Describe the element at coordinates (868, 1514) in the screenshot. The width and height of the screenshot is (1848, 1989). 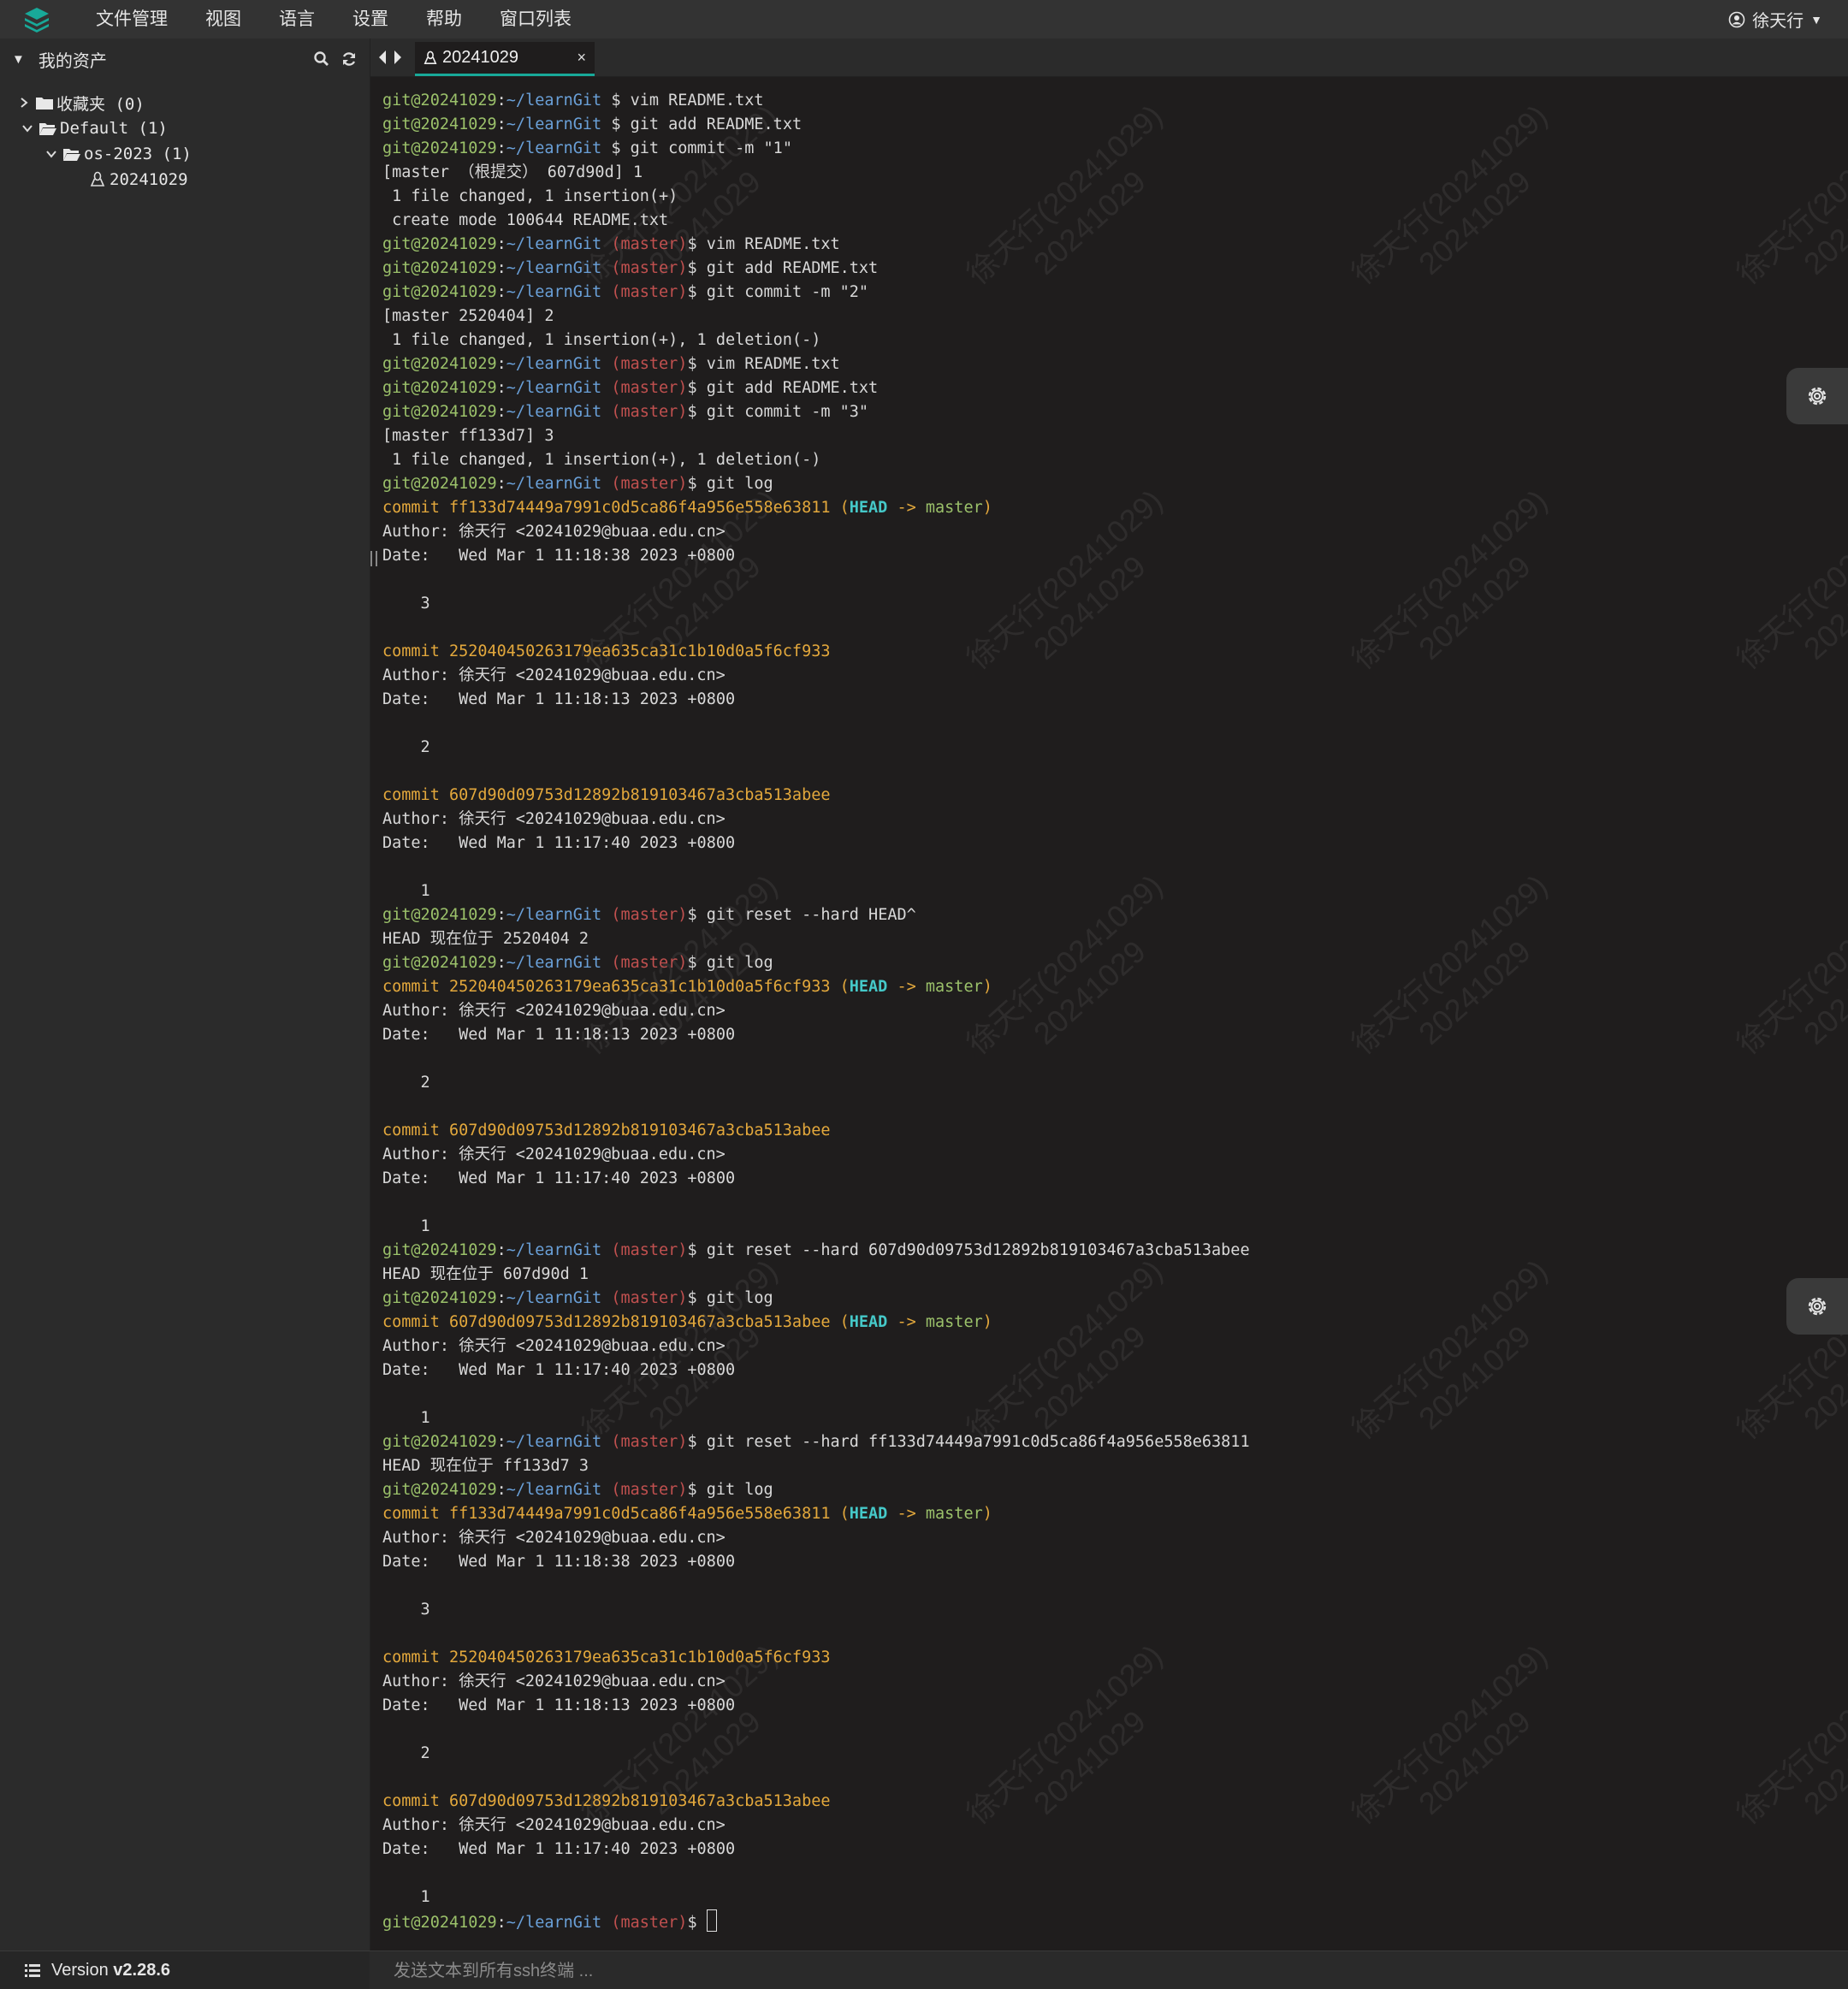
I see `head-ref: HEAD` at that location.